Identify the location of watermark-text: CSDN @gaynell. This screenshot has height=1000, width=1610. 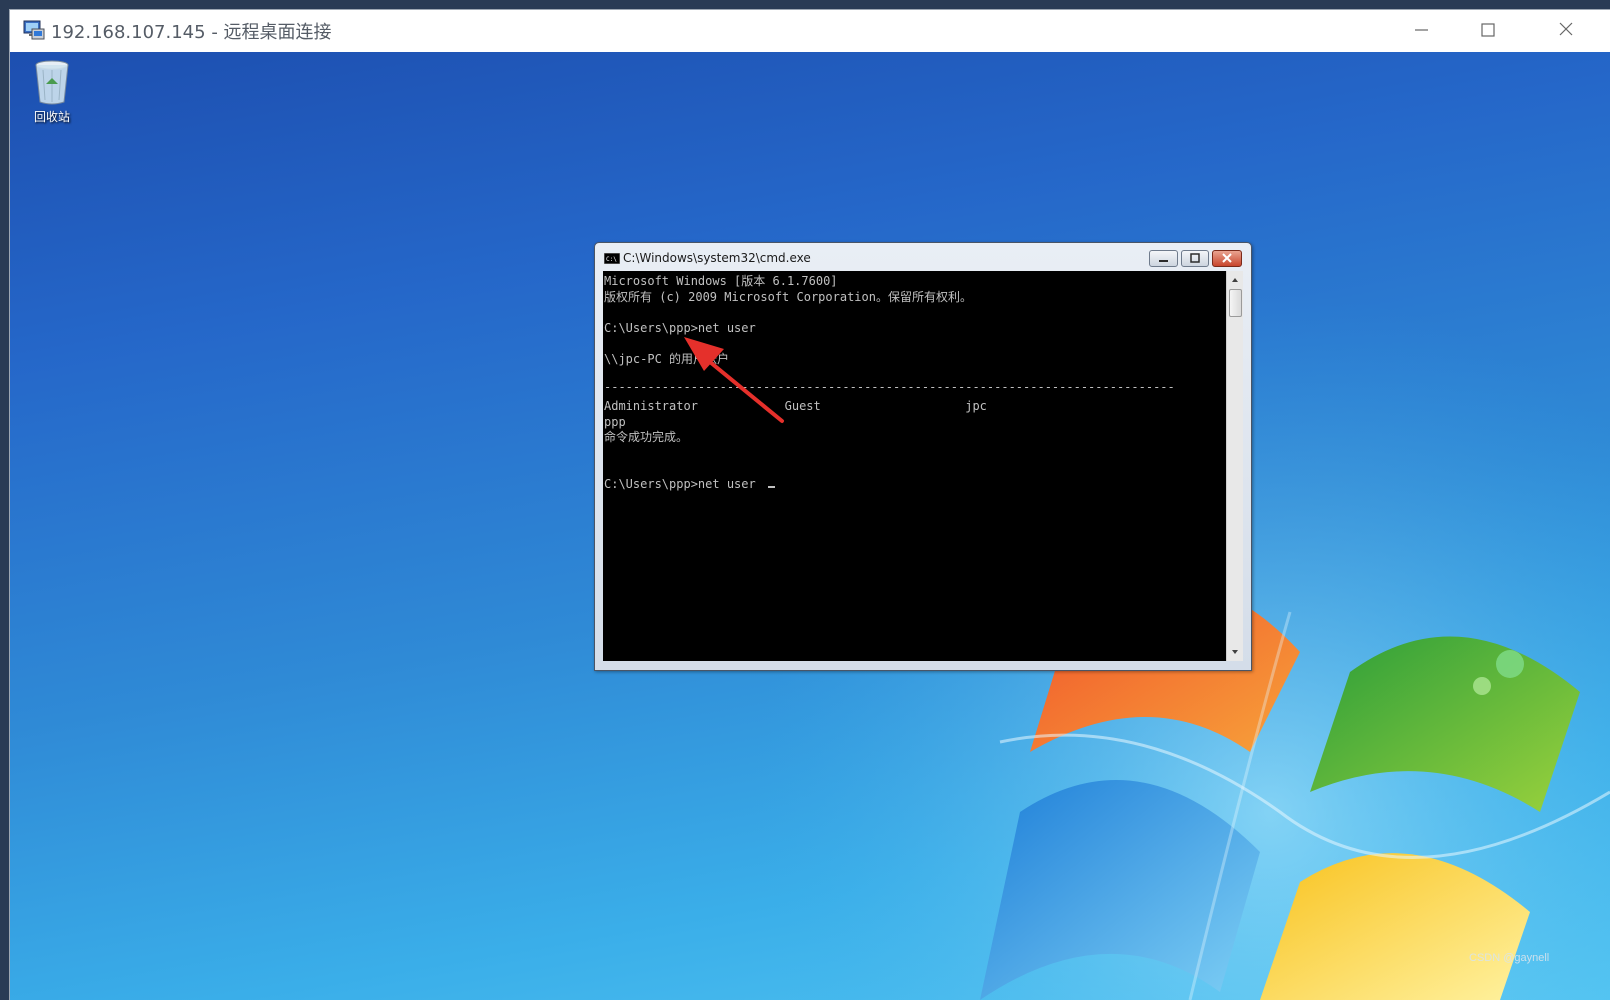
(1509, 958).